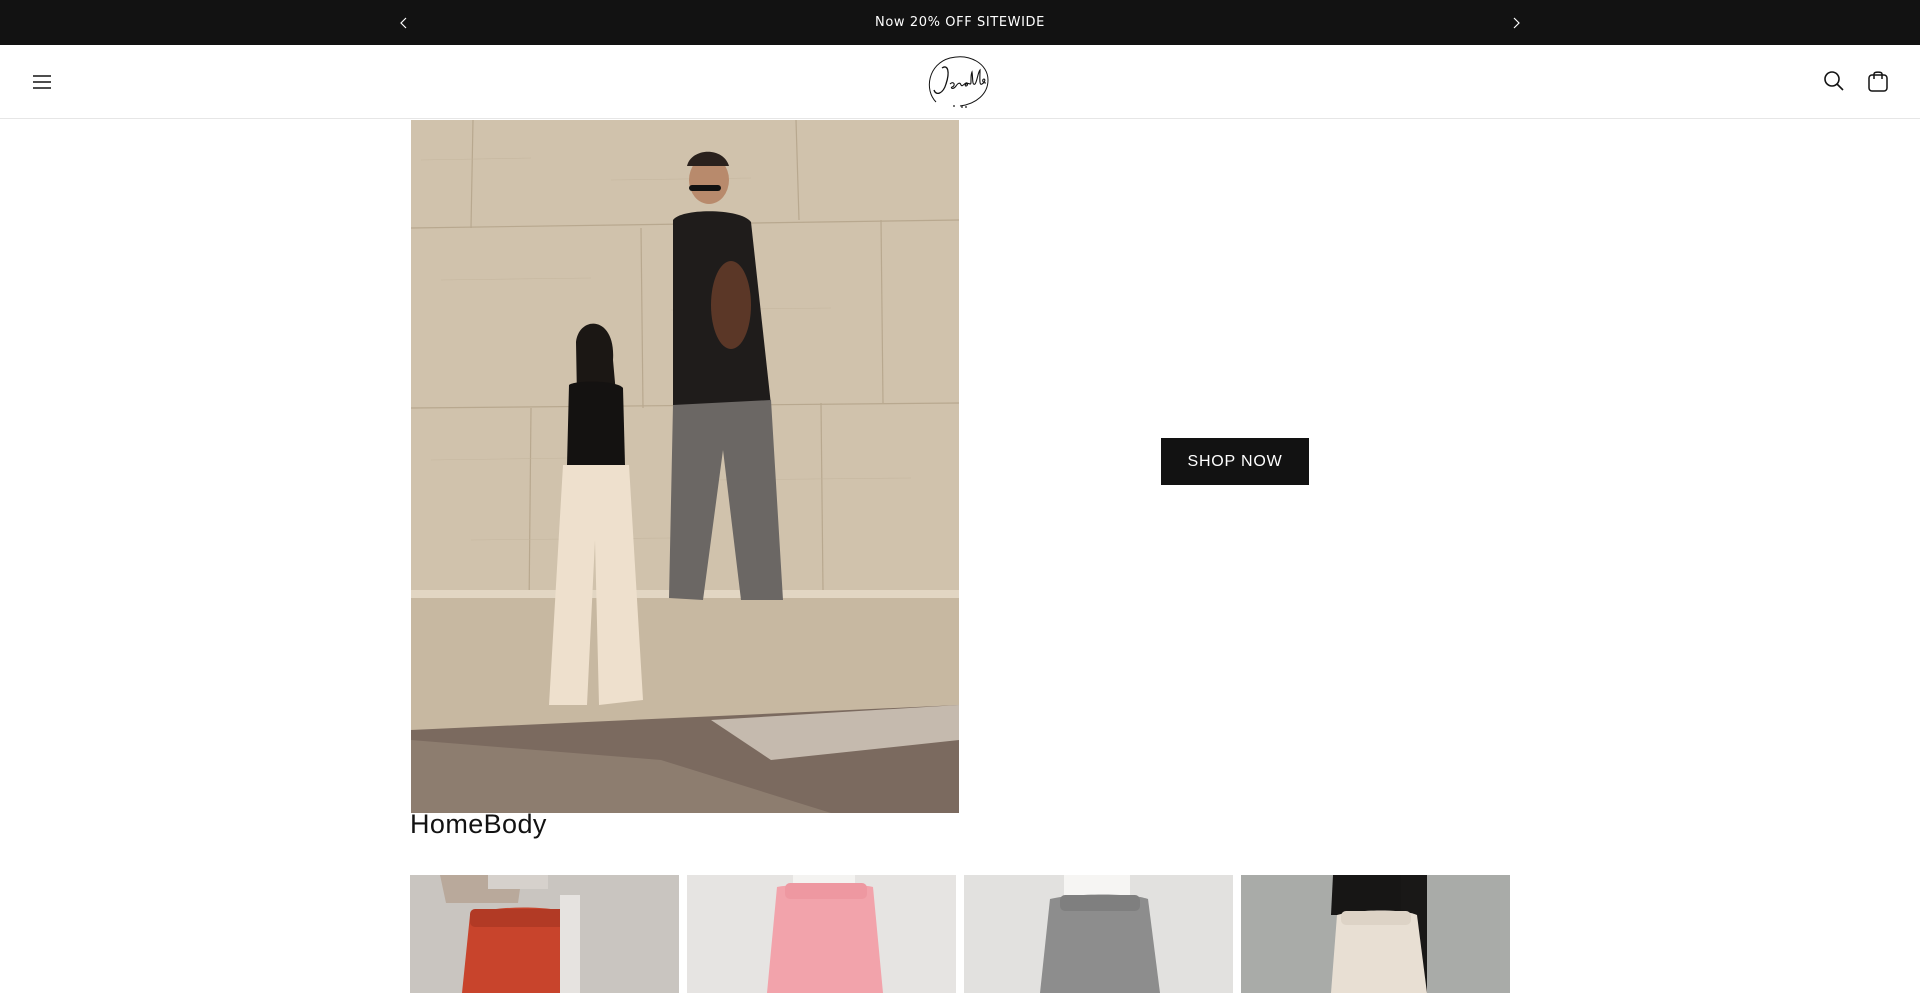  I want to click on announcement-next-button, so click(1516, 23).